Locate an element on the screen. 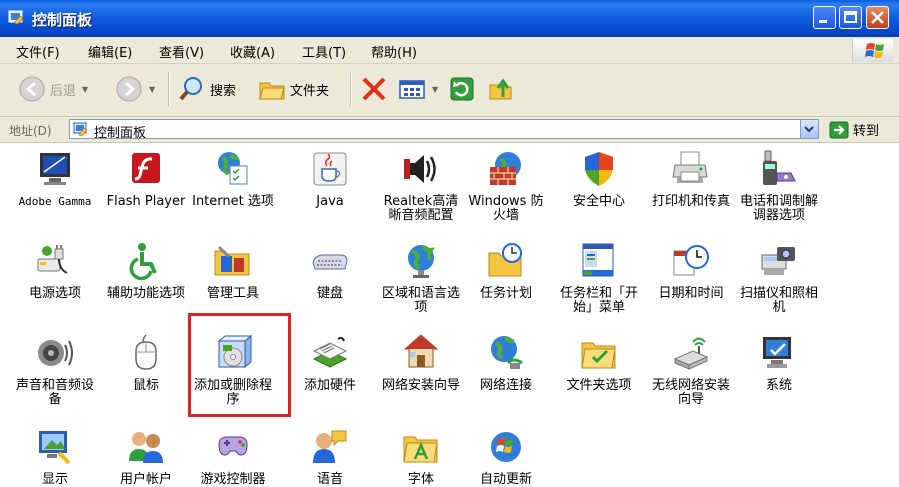  close-icon is located at coordinates (877, 17).